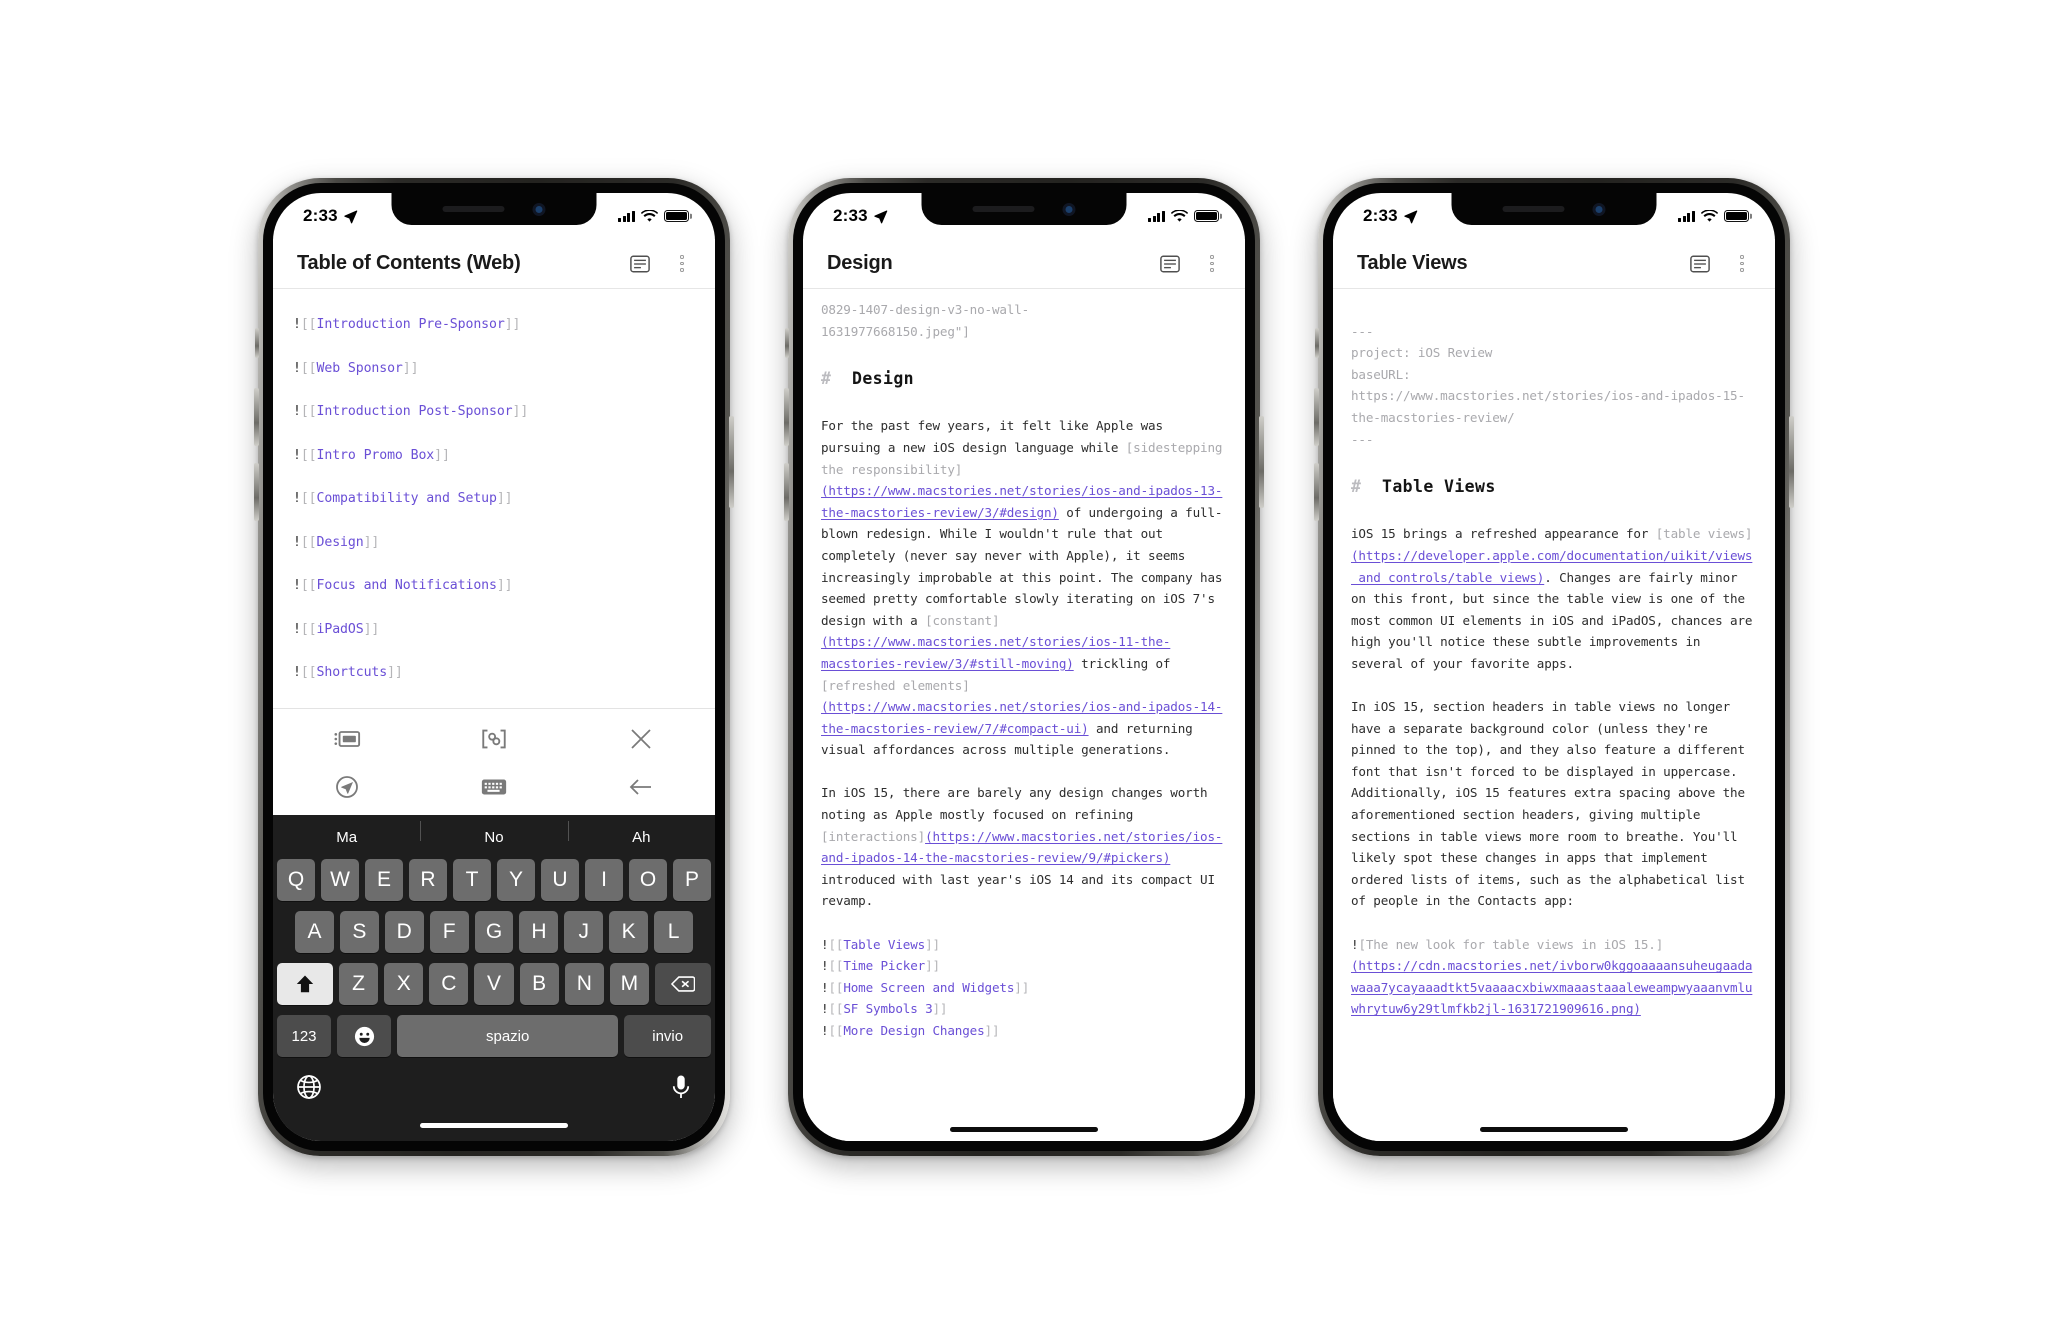 This screenshot has width=2048, height=1334. What do you see at coordinates (1713, 216) in the screenshot?
I see `status-right` at bounding box center [1713, 216].